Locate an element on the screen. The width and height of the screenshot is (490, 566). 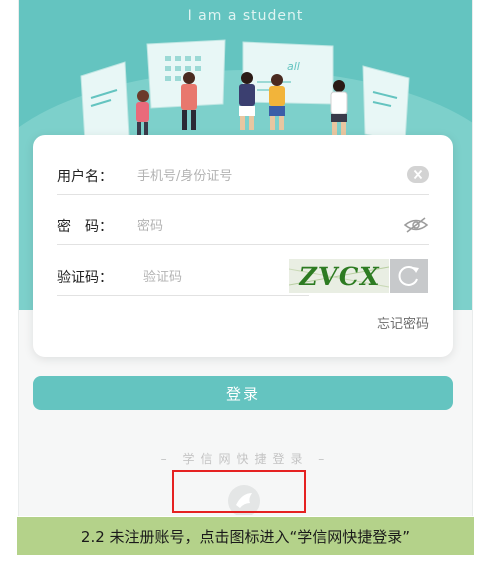
caption-text: 2.2 未注册账号，点击图标进入“学信网快捷登录” is located at coordinates (245, 537).